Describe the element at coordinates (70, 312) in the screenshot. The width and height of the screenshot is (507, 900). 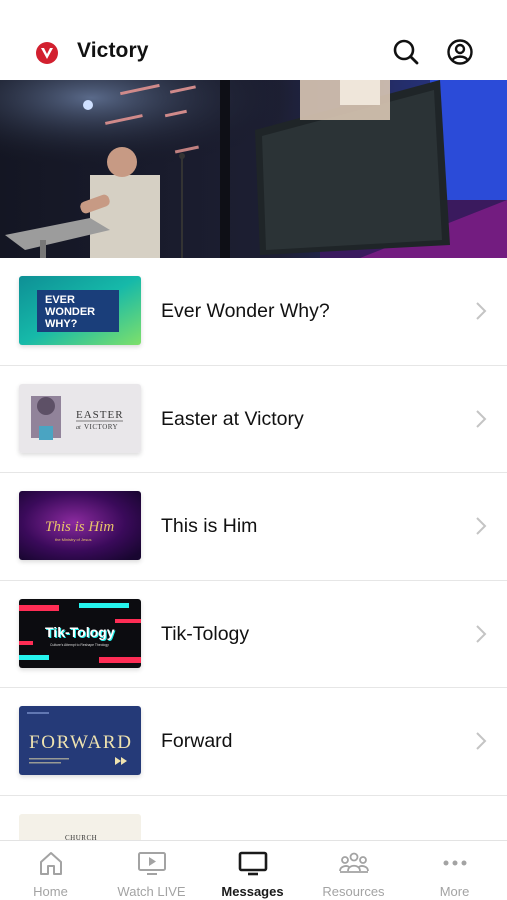
I see `thumb-text: WONDER` at that location.